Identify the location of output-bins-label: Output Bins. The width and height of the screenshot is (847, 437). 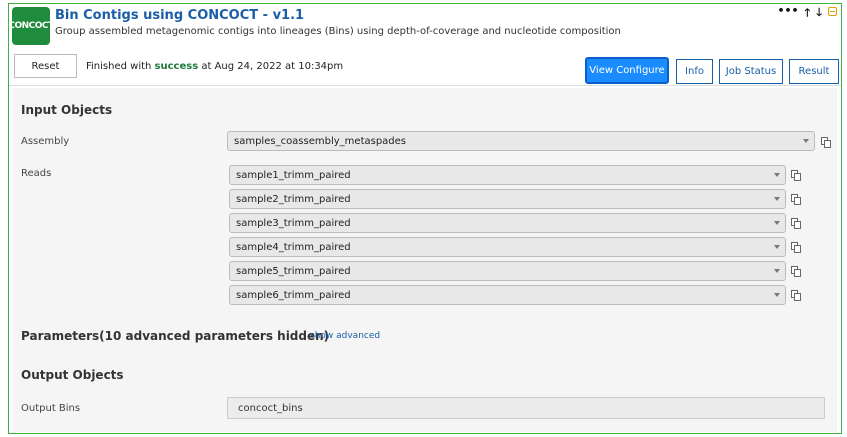
(51, 408).